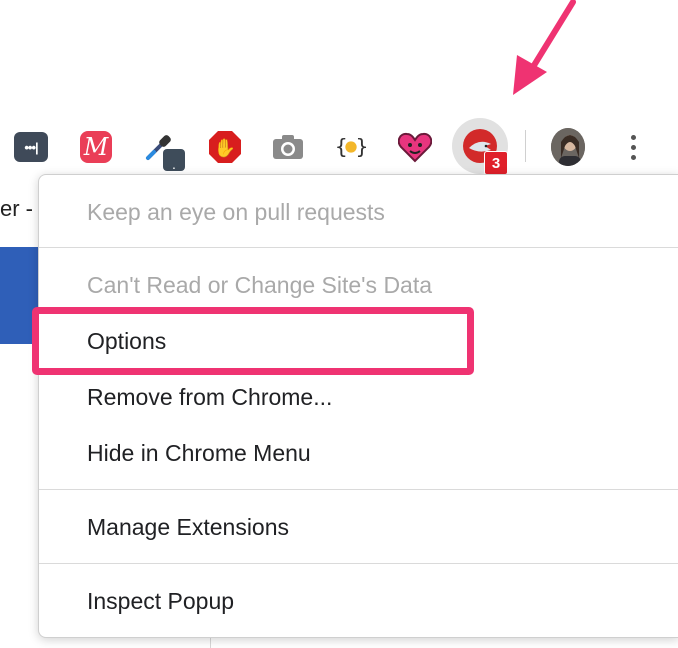  I want to click on kebab-menu-icon, so click(633, 147).